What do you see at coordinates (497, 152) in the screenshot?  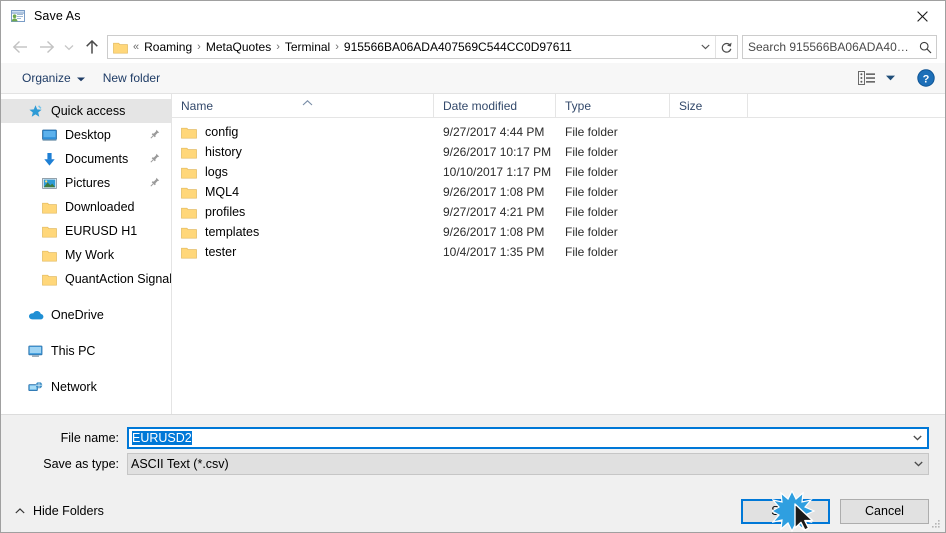 I see `file-date-cell: 9/26/2017 10:17 PM` at bounding box center [497, 152].